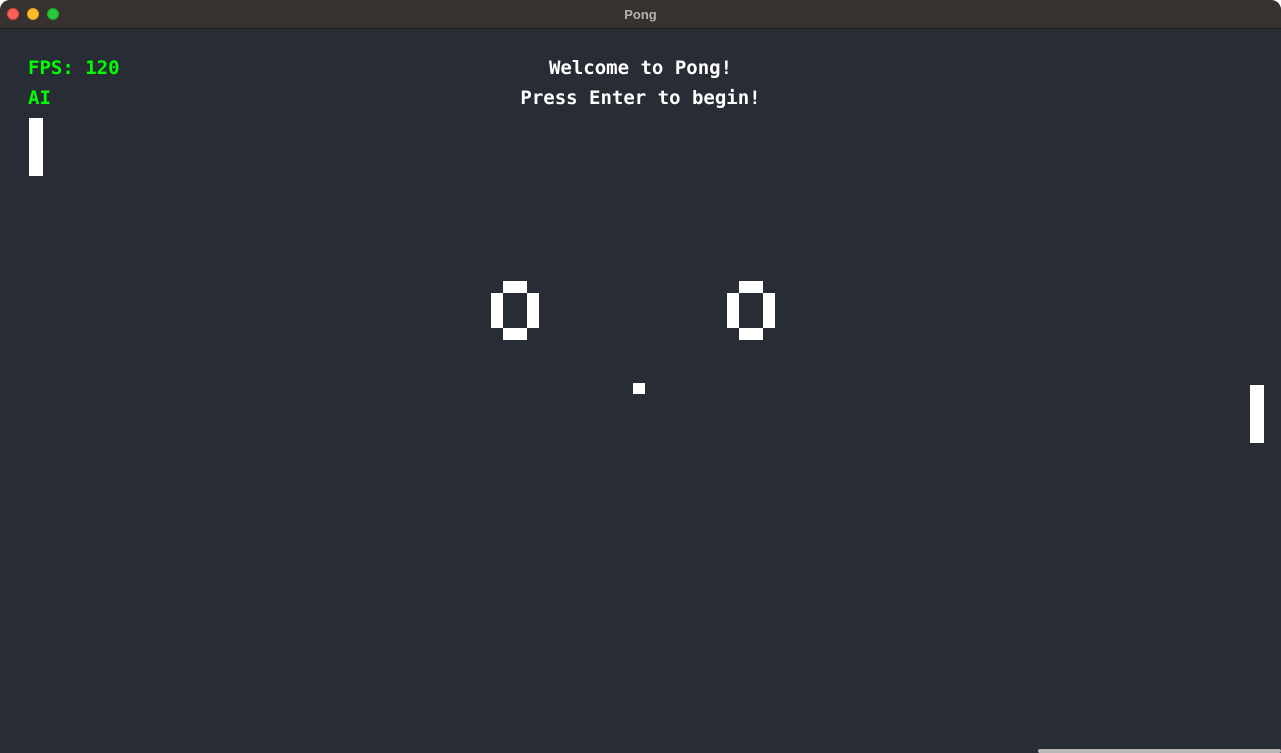 Image resolution: width=1281 pixels, height=753 pixels. I want to click on left-score-glyph, so click(515, 310).